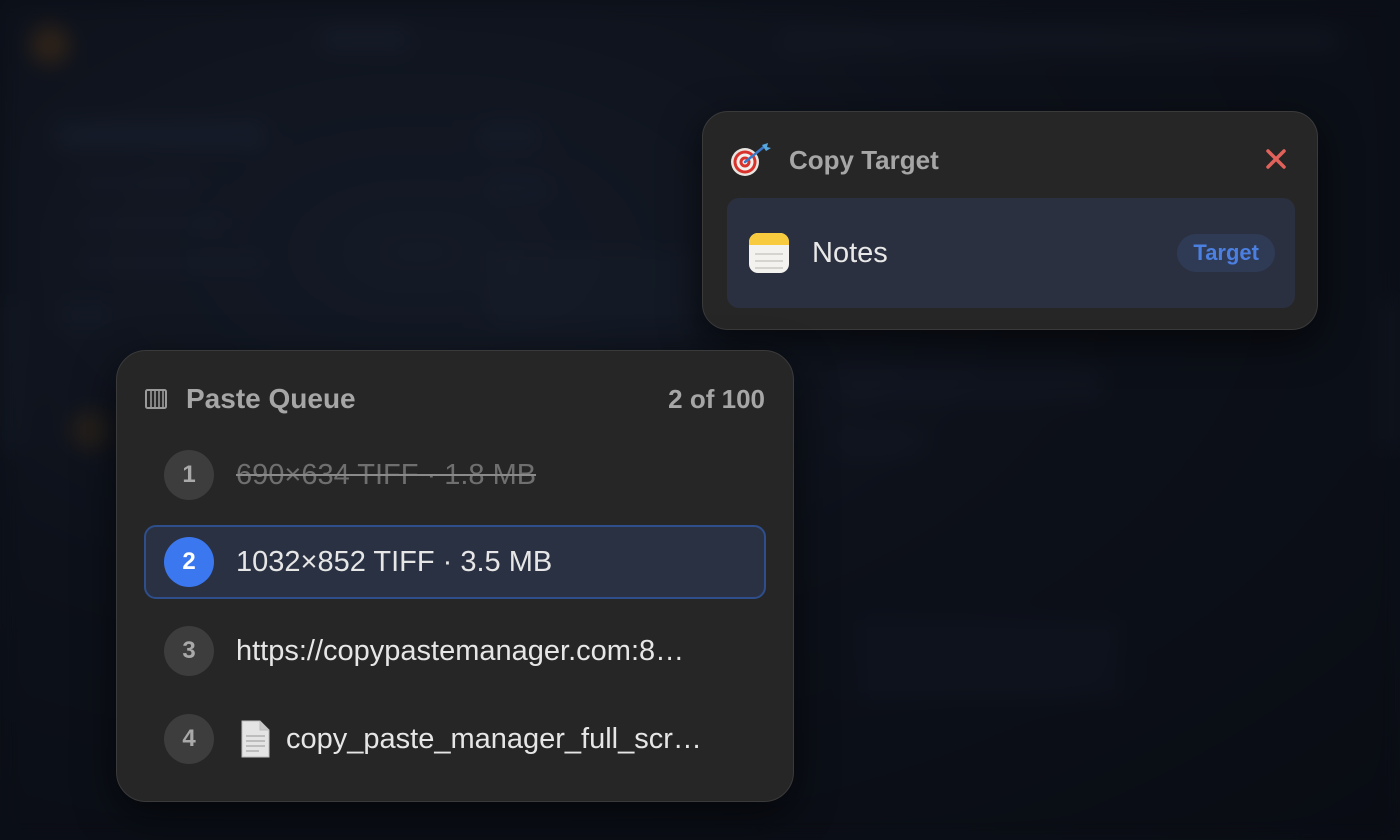  What do you see at coordinates (1226, 253) in the screenshot?
I see `target-badge: Target` at bounding box center [1226, 253].